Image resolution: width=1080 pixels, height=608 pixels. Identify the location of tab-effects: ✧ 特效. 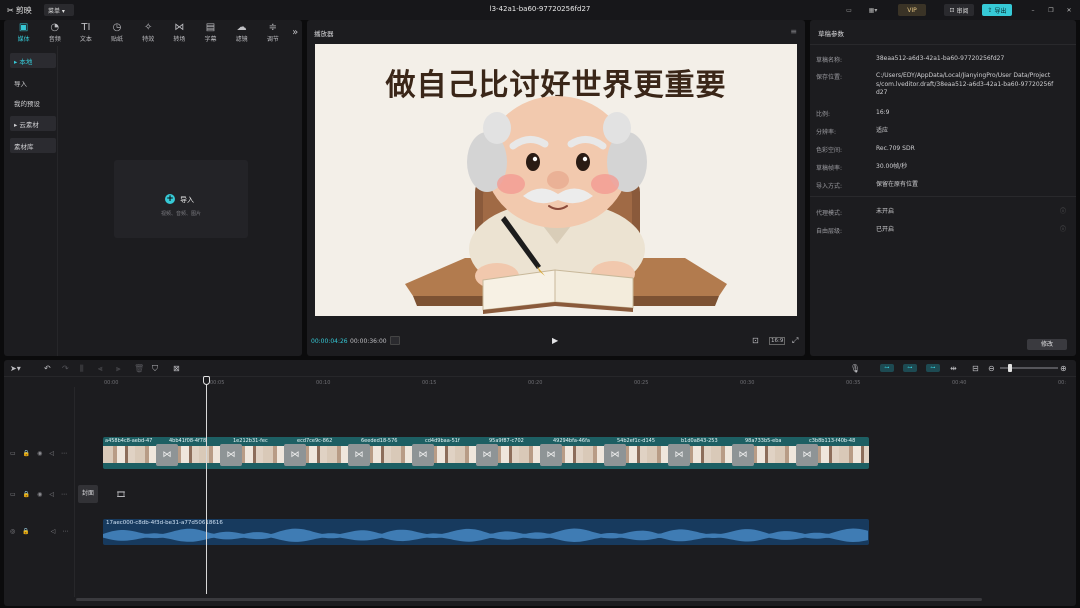
(148, 33).